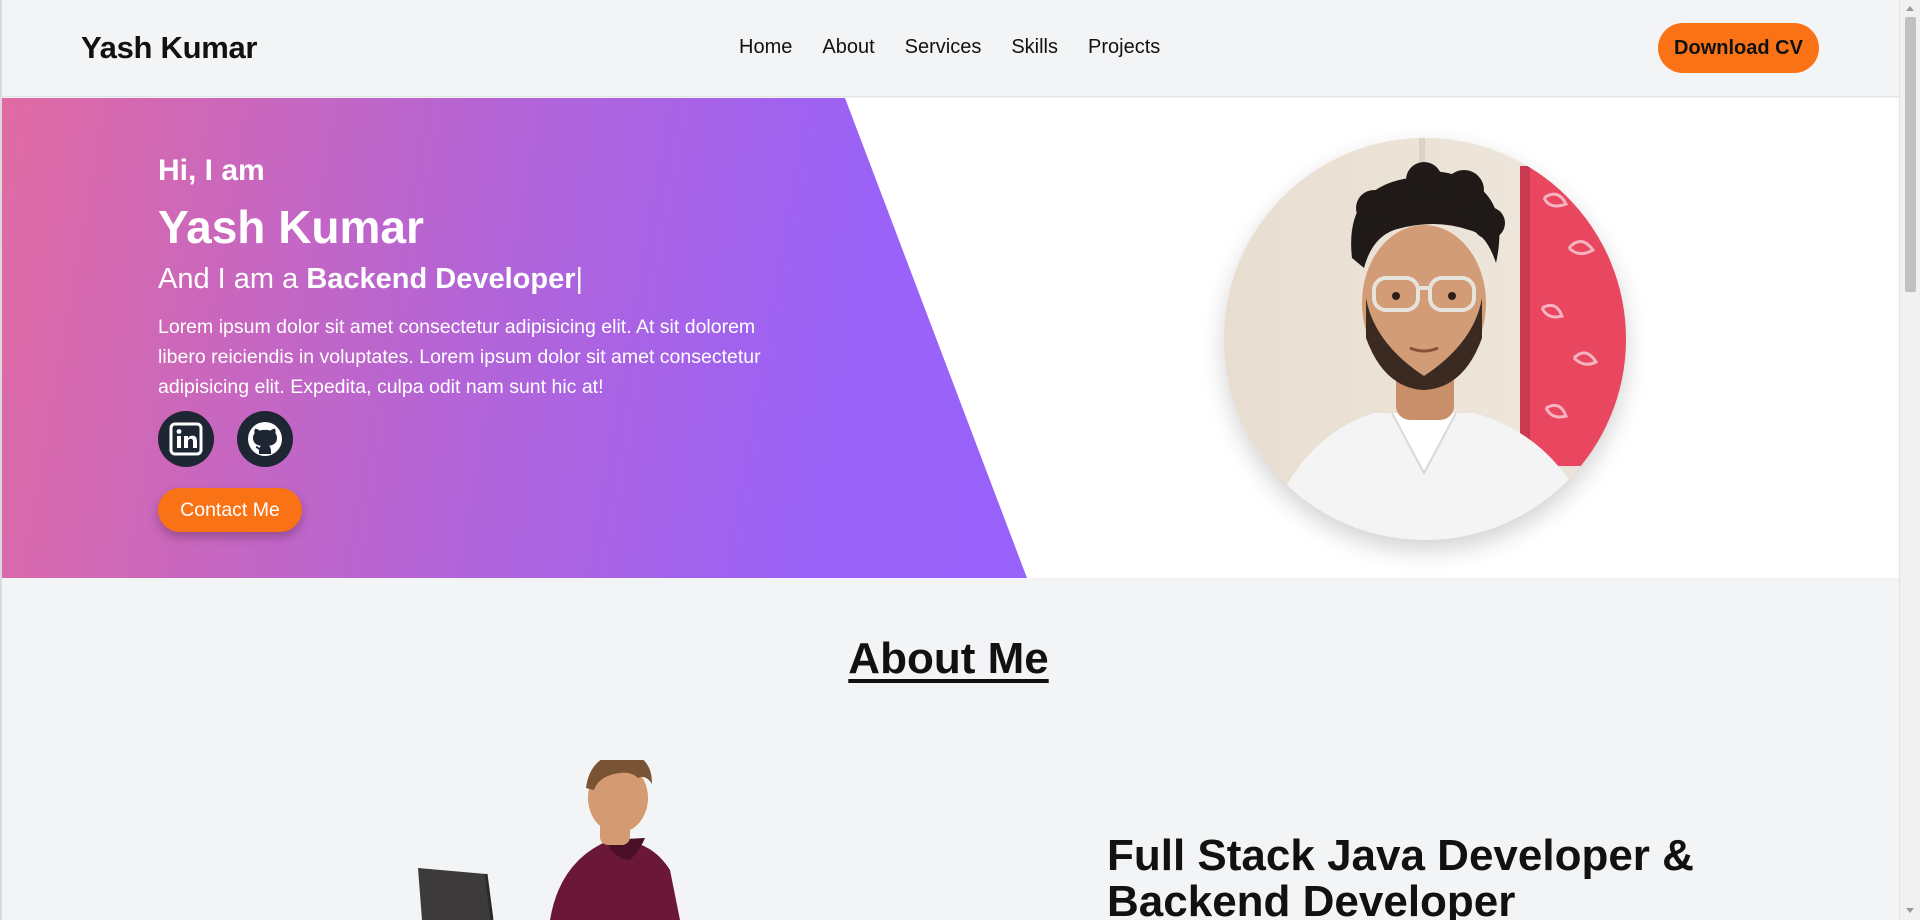  I want to click on linkedin-icon, so click(186, 439).